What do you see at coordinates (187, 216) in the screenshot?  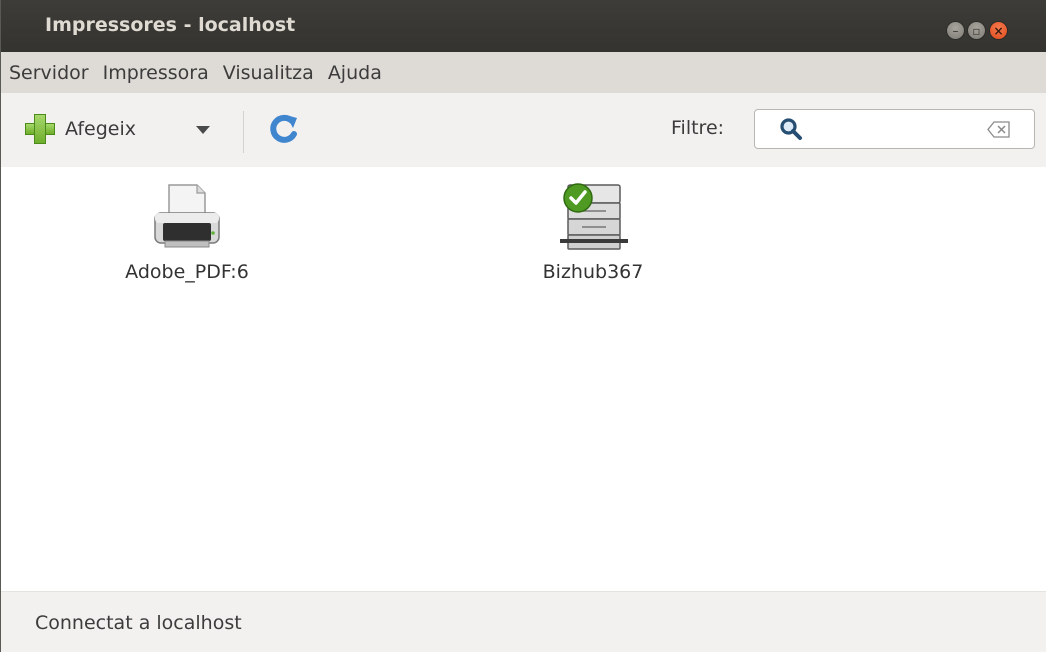 I see `printer-icon` at bounding box center [187, 216].